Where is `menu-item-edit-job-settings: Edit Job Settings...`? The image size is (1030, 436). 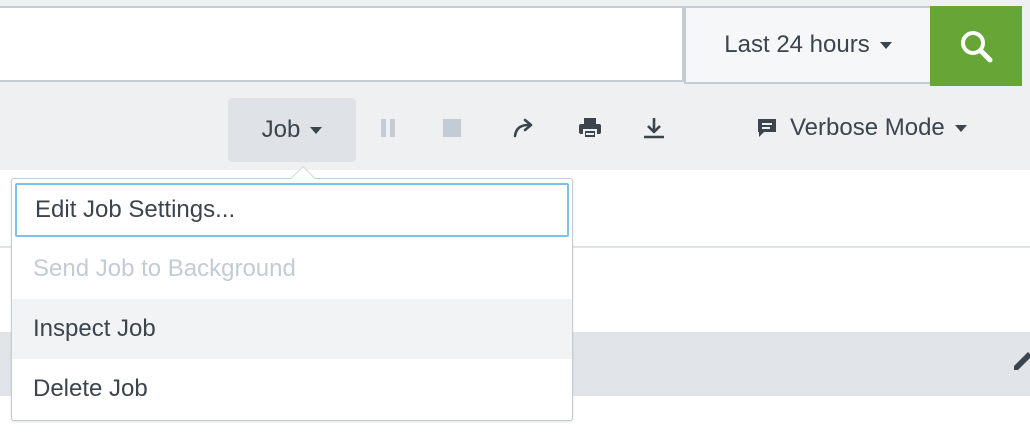 menu-item-edit-job-settings: Edit Job Settings... is located at coordinates (292, 210).